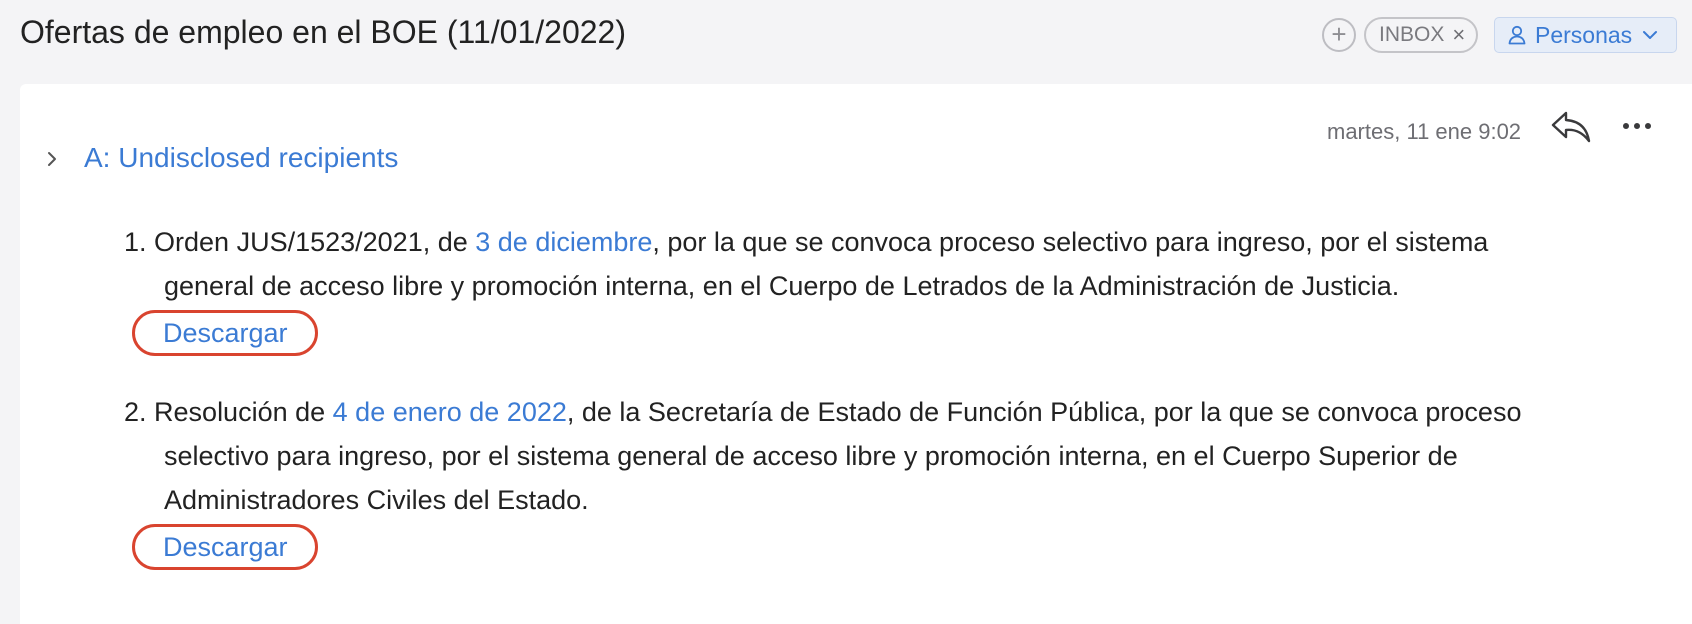 Image resolution: width=1692 pixels, height=624 pixels. What do you see at coordinates (239, 412) in the screenshot?
I see `item-text: Resolución de` at bounding box center [239, 412].